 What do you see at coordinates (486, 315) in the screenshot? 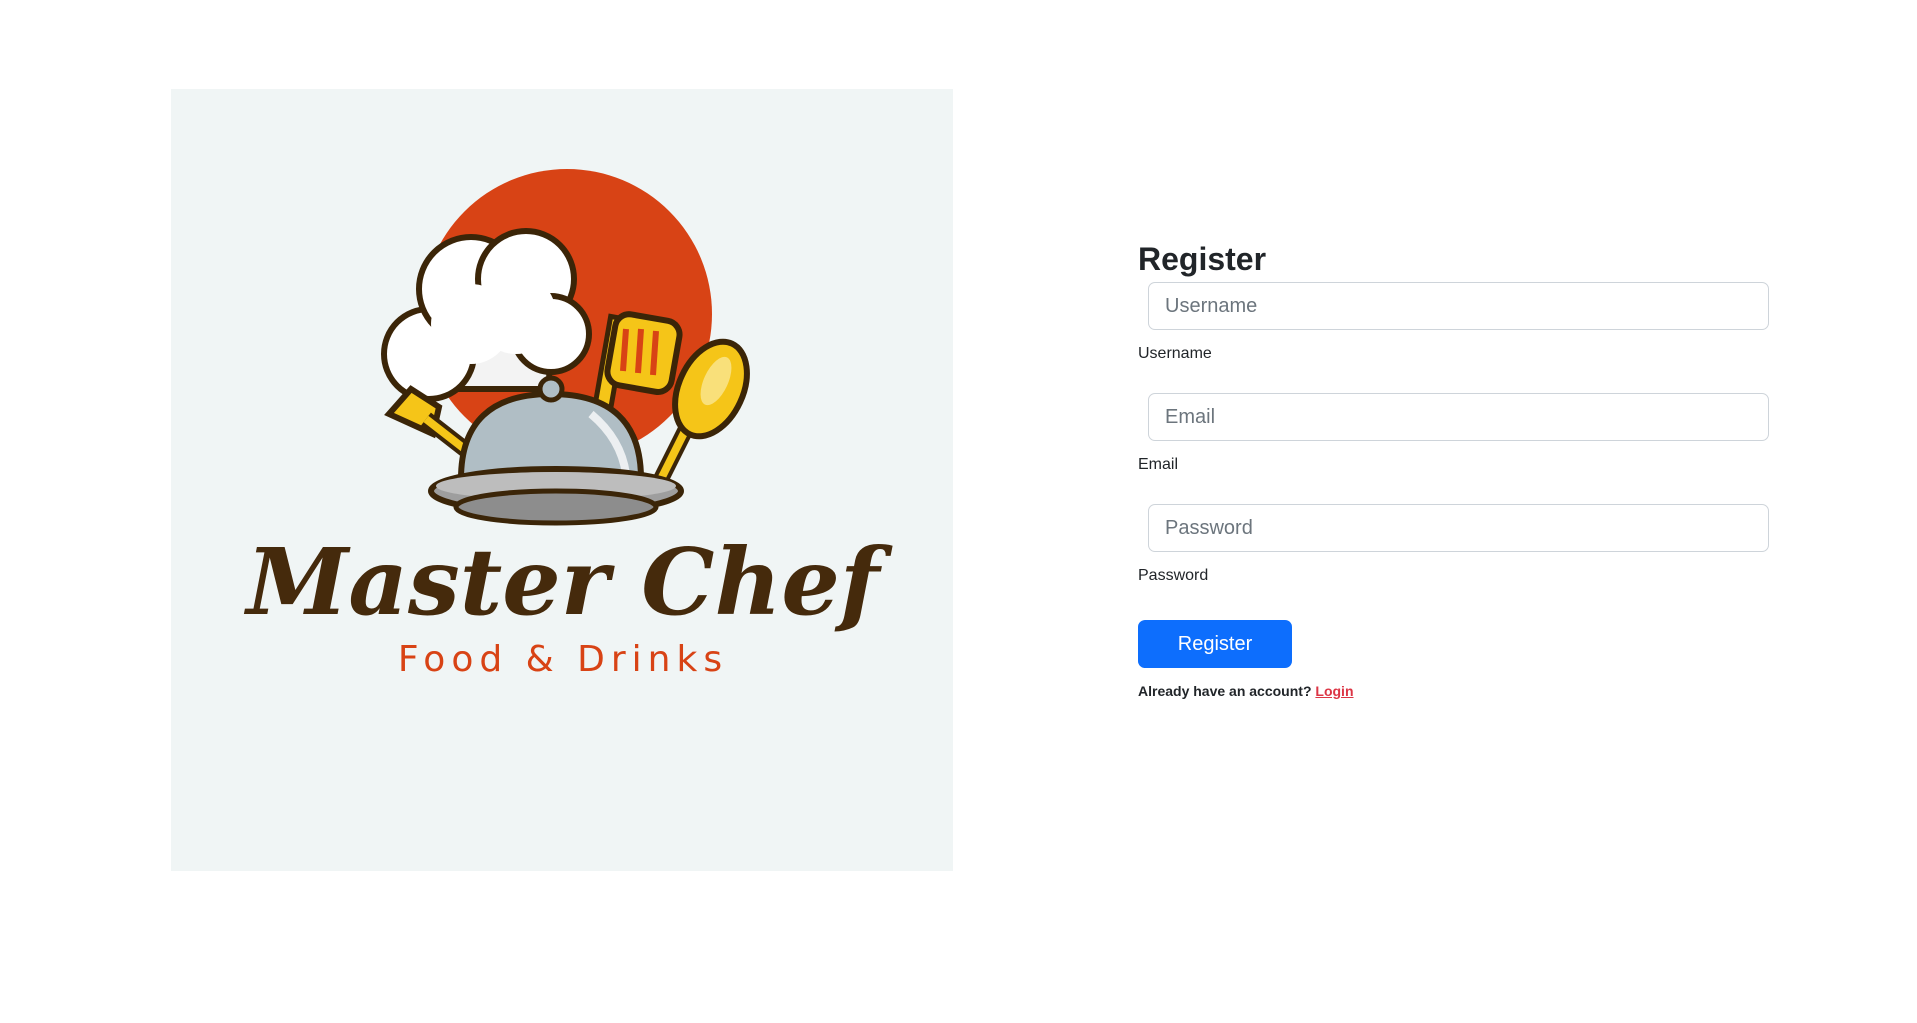
I see `chef-hat-icon` at bounding box center [486, 315].